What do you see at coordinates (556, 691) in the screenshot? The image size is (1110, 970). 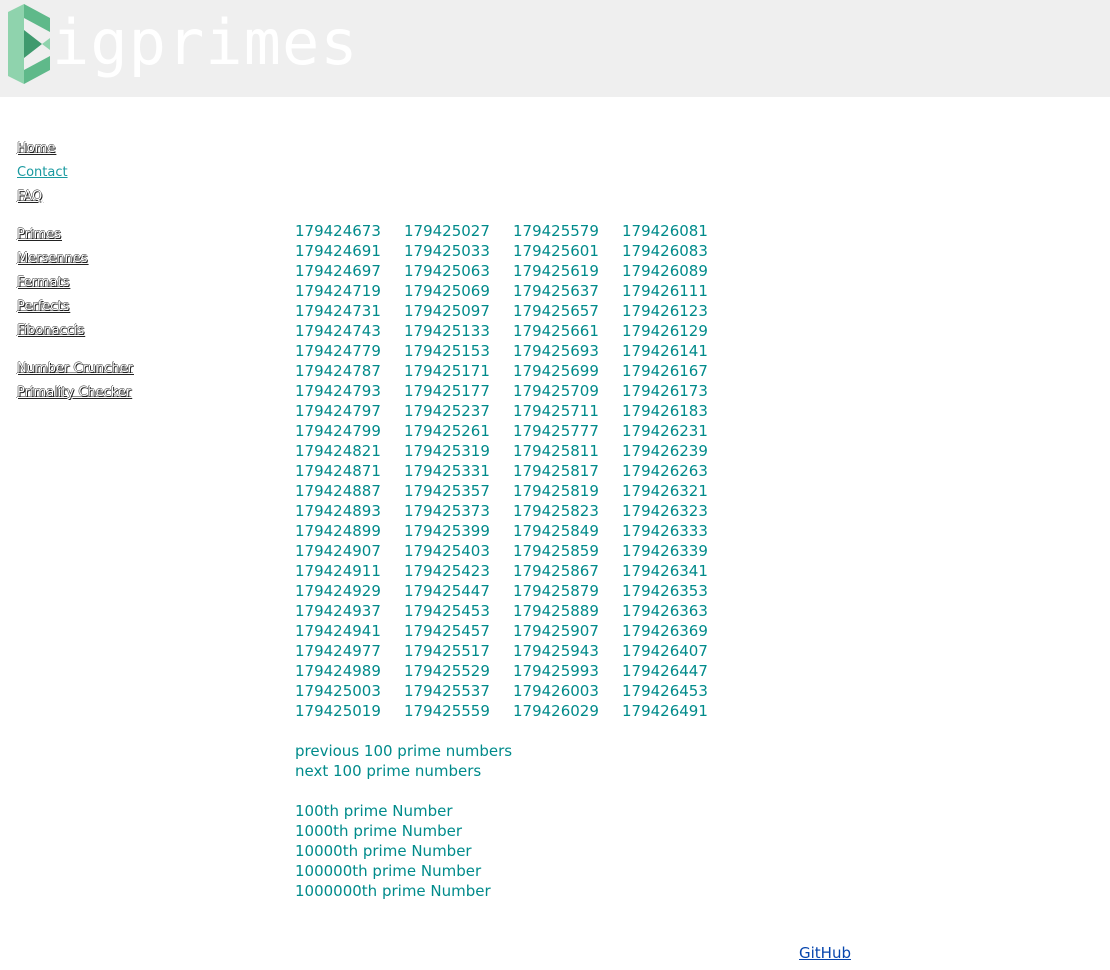 I see `prime-number: 179426003` at bounding box center [556, 691].